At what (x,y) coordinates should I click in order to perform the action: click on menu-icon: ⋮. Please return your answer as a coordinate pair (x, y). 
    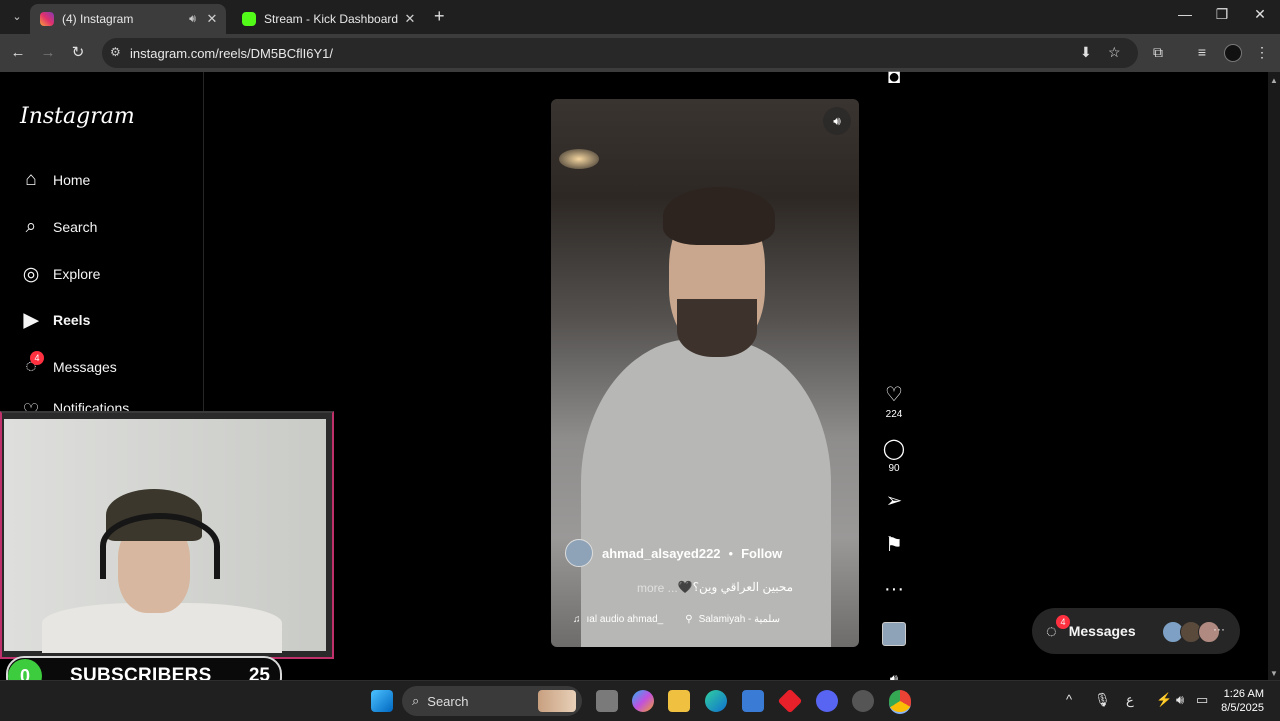
    Looking at the image, I should click on (1262, 52).